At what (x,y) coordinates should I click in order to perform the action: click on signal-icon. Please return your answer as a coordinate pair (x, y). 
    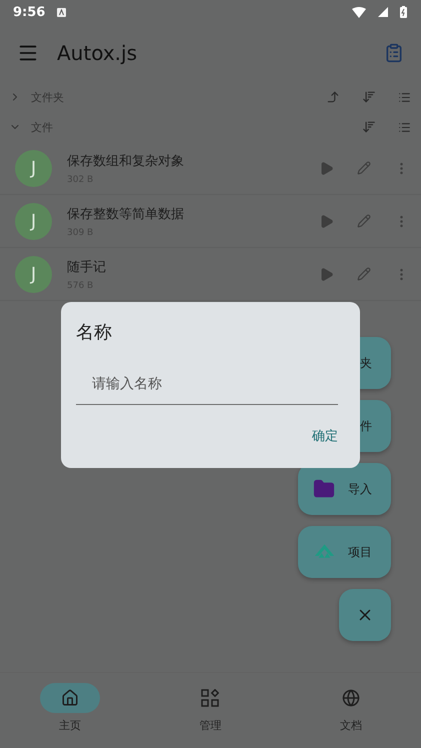
    Looking at the image, I should click on (383, 12).